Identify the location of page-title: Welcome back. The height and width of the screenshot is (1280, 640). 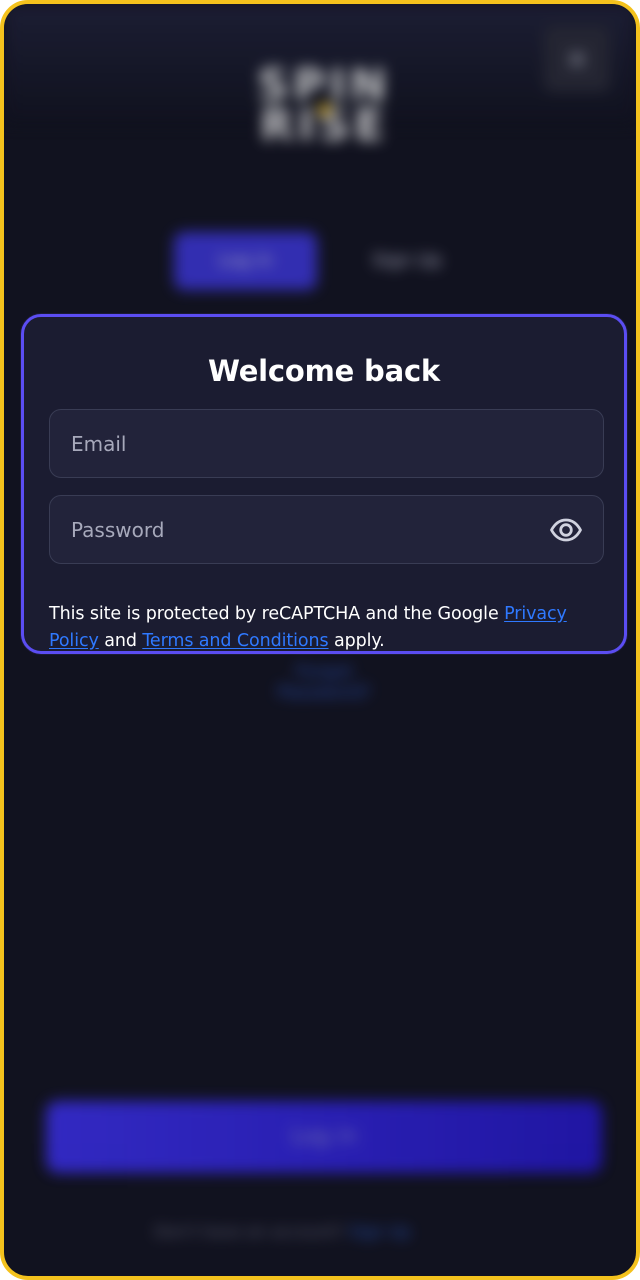
(324, 371).